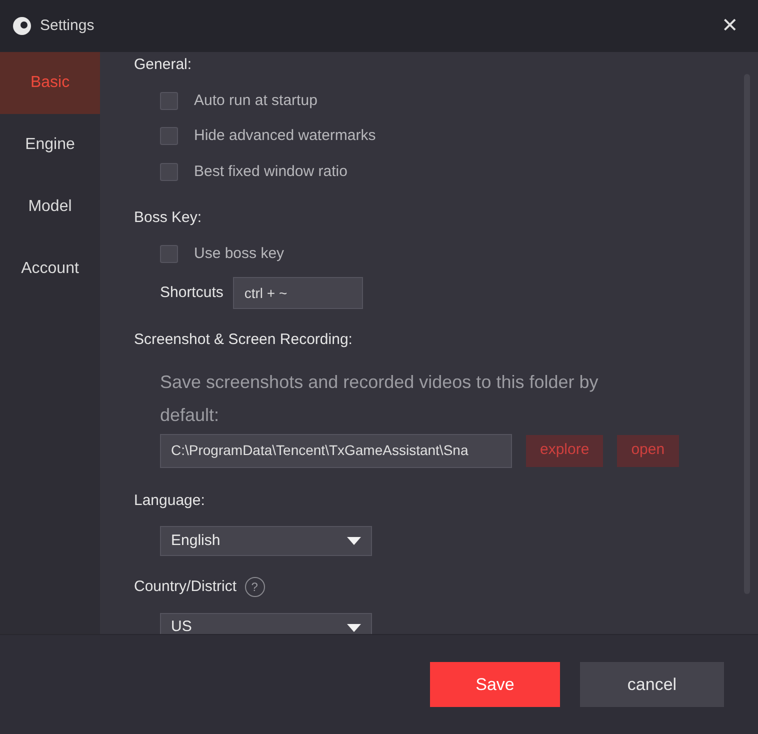 This screenshot has width=758, height=734. Describe the element at coordinates (181, 625) in the screenshot. I see `dropdown-value: US` at that location.